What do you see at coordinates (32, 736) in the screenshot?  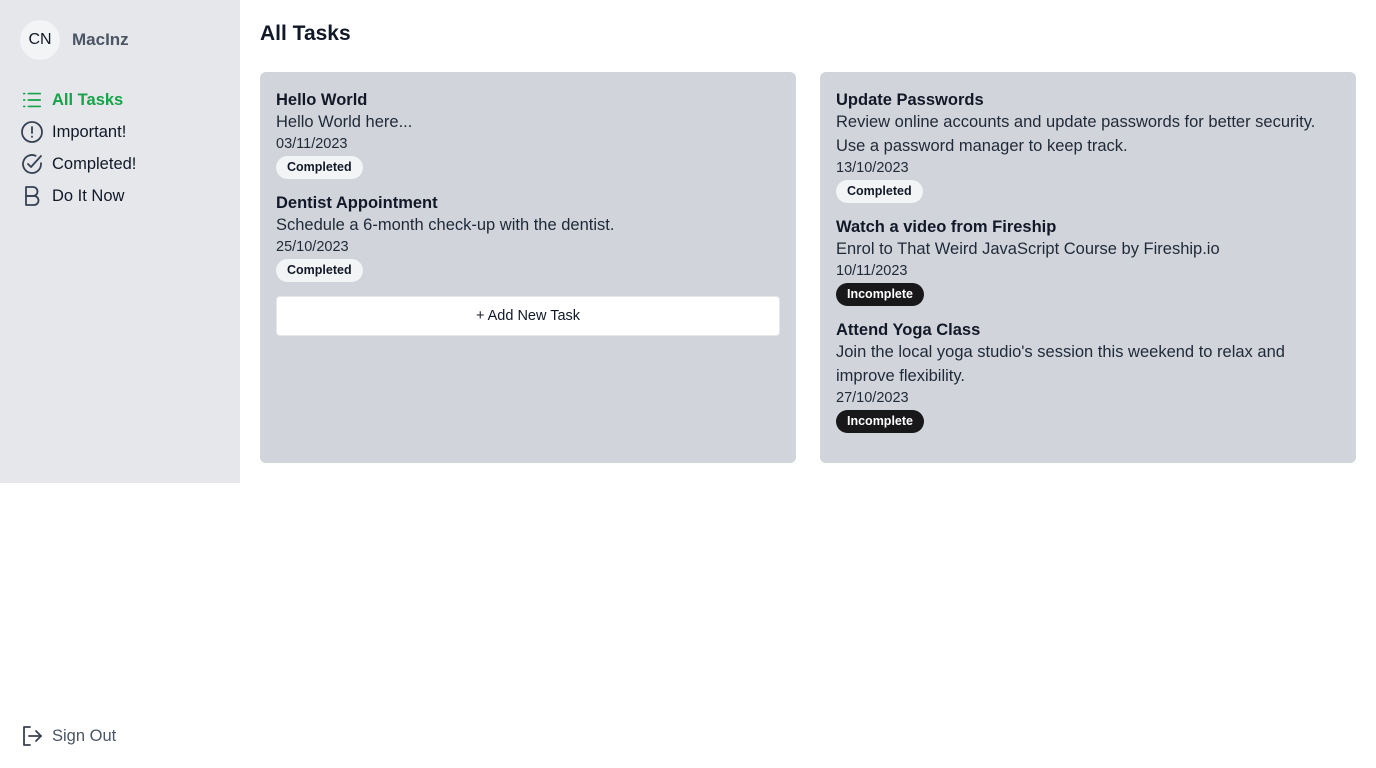 I see `sign-out-icon` at bounding box center [32, 736].